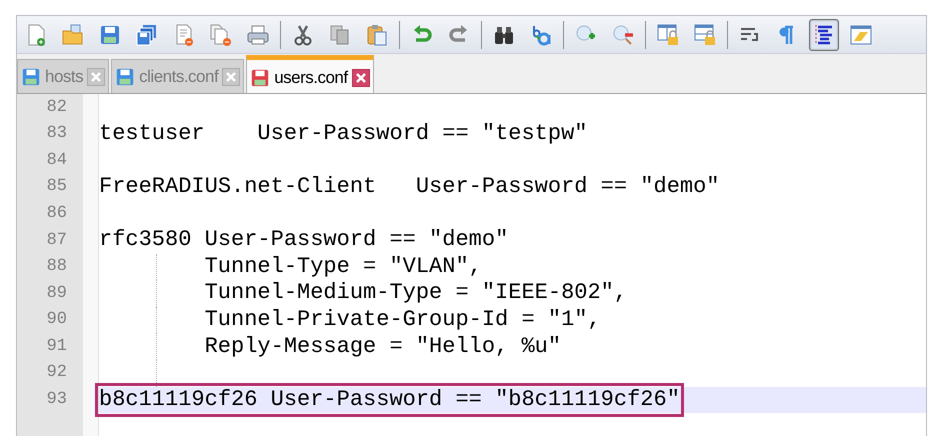 The width and height of the screenshot is (943, 436). What do you see at coordinates (221, 35) in the screenshot?
I see `close-all-icon` at bounding box center [221, 35].